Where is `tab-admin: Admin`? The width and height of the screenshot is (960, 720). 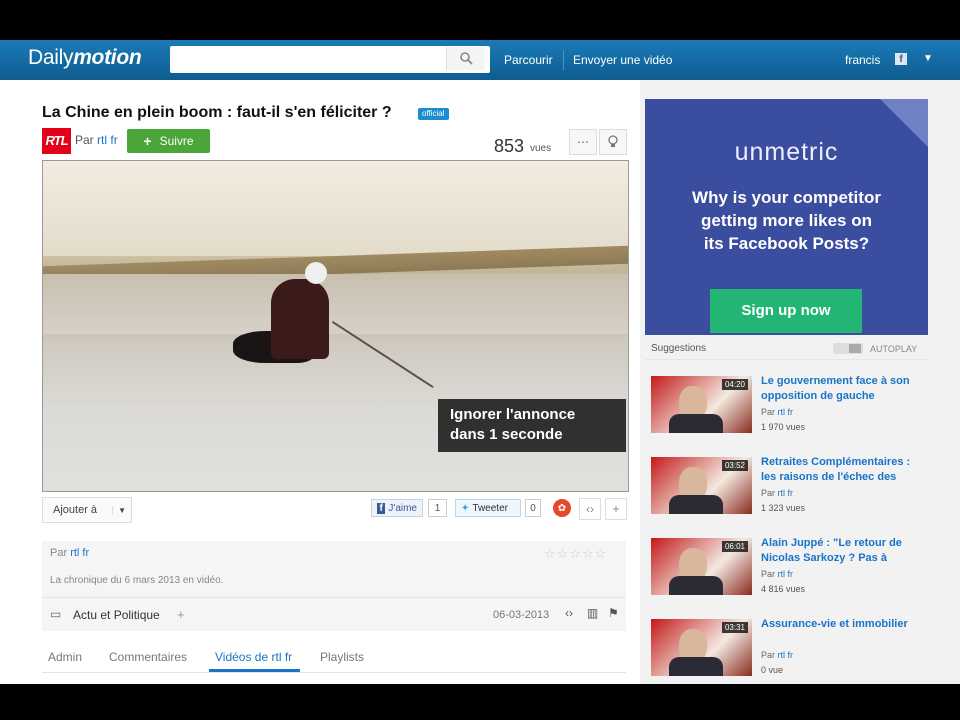
tab-admin: Admin is located at coordinates (65, 657).